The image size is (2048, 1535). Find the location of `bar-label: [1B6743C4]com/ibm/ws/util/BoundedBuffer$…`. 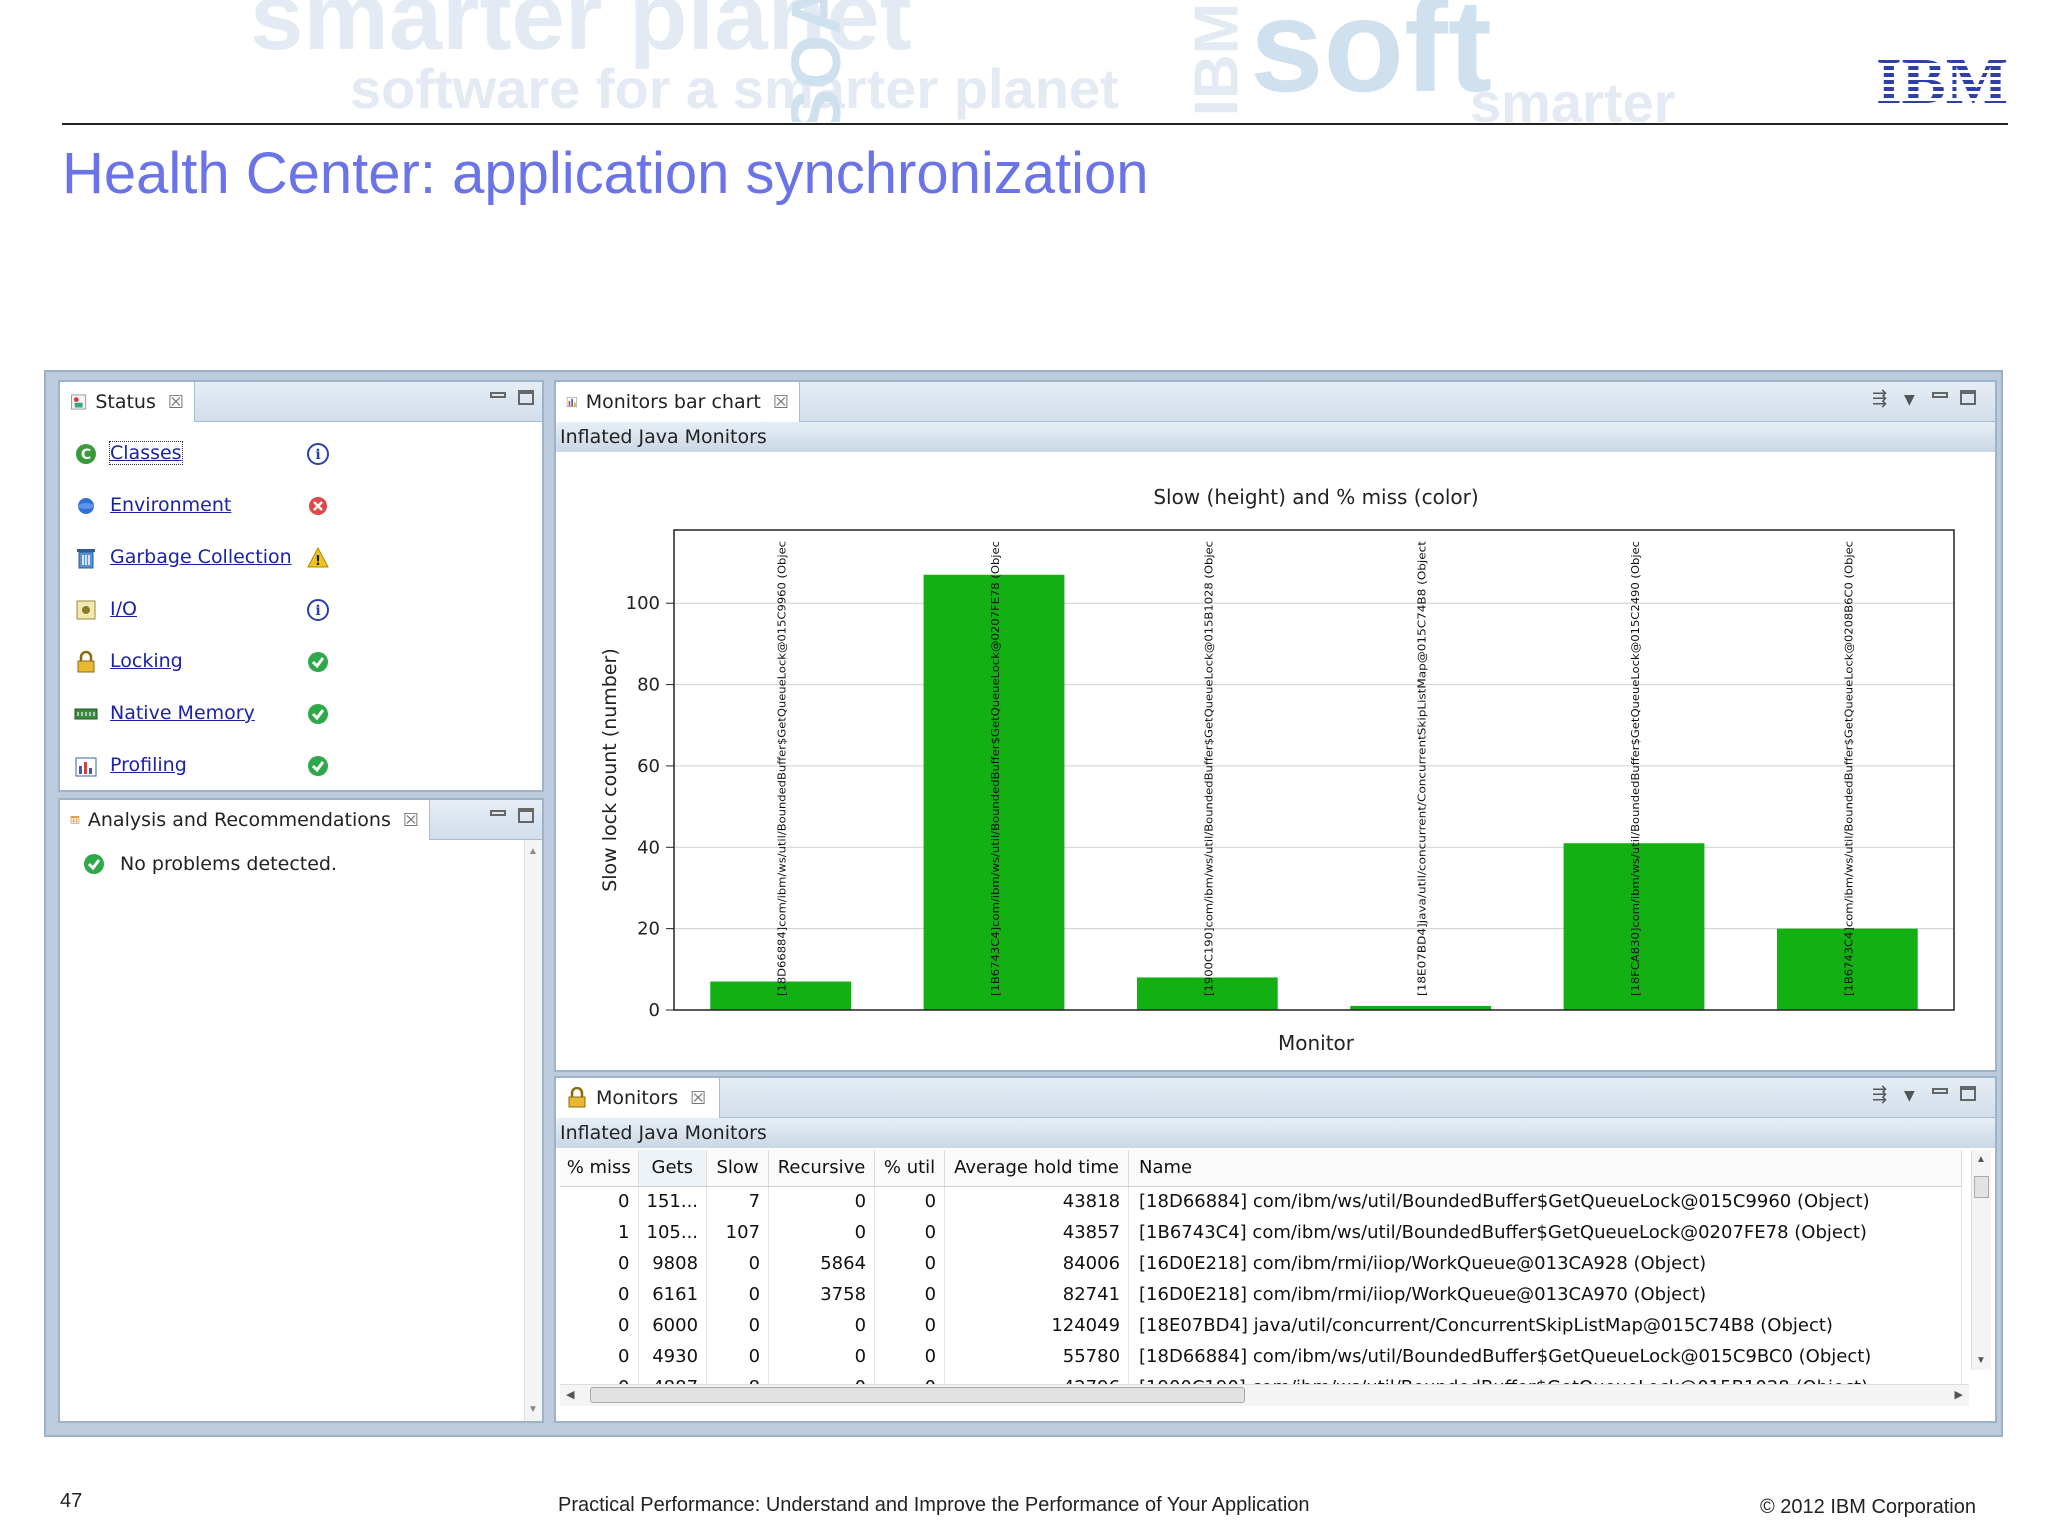

bar-label: [1B6743C4]com/ibm/ws/util/BoundedBuffer$… is located at coordinates (995, 768).